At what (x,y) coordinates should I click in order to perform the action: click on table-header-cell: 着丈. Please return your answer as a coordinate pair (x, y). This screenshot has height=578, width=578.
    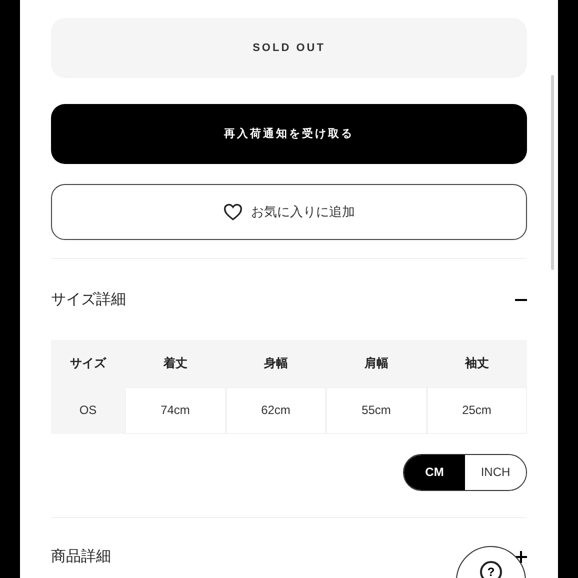
    Looking at the image, I should click on (175, 363).